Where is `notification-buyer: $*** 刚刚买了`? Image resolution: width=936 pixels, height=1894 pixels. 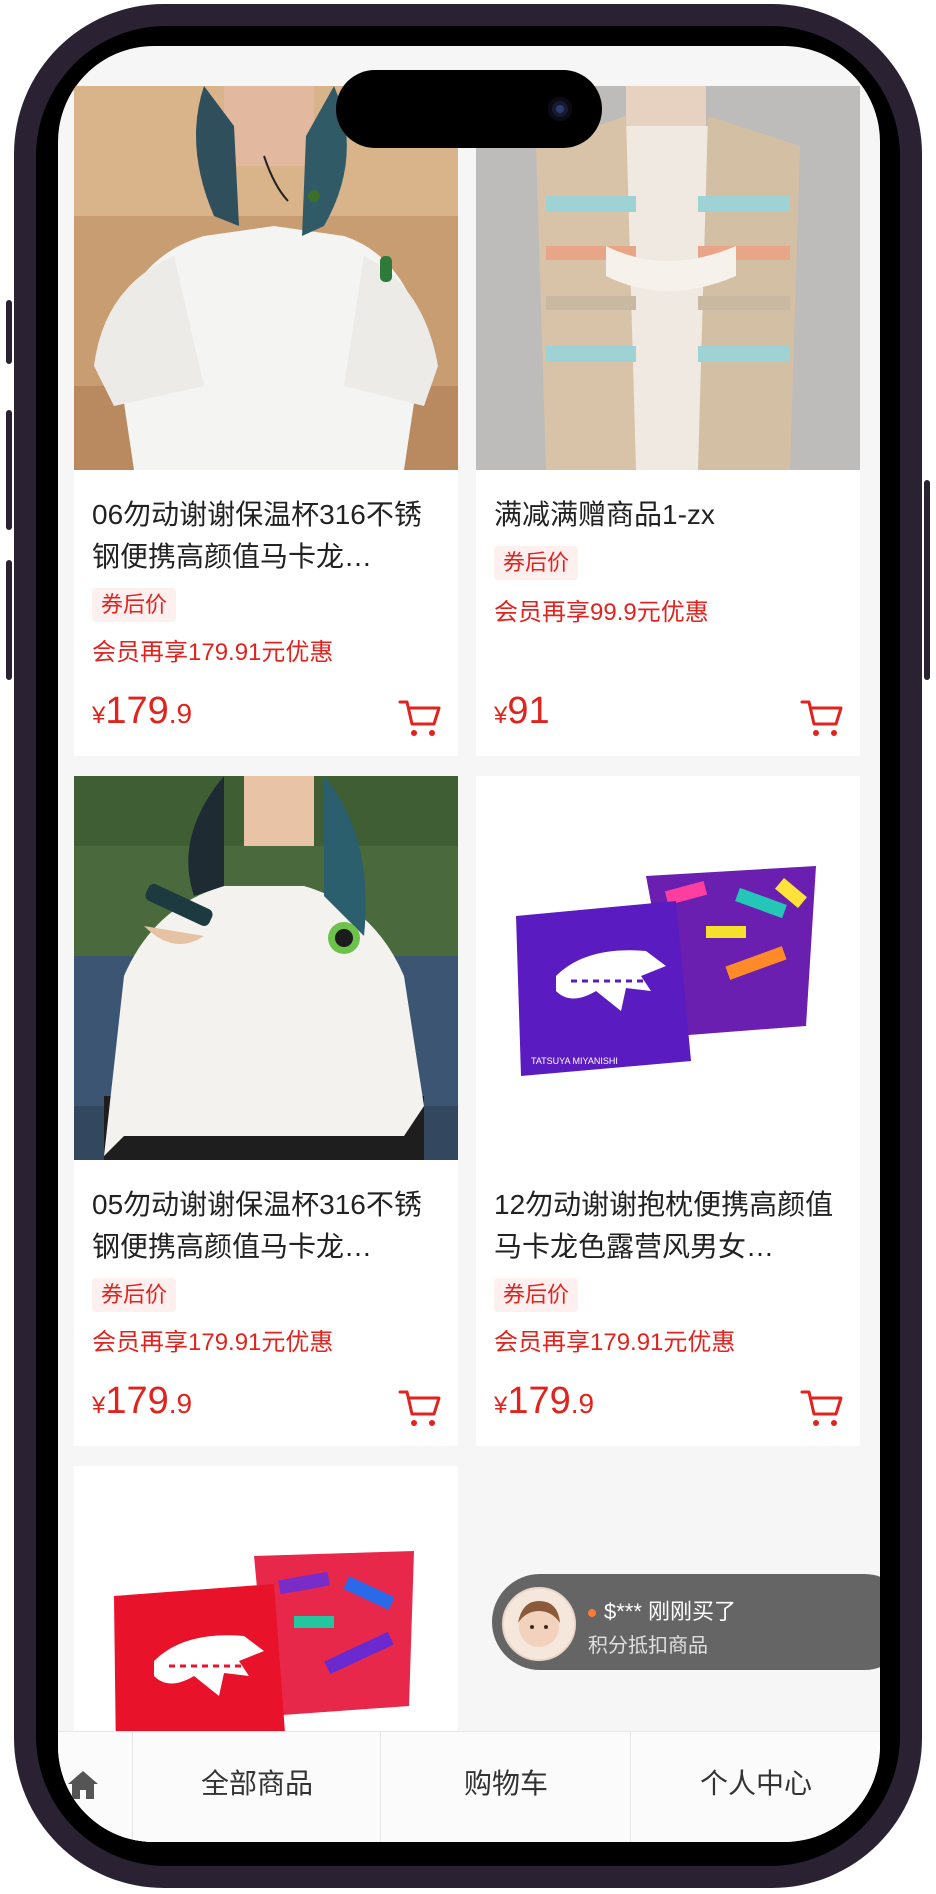
notification-buyer: $*** 刚刚买了 is located at coordinates (662, 1610).